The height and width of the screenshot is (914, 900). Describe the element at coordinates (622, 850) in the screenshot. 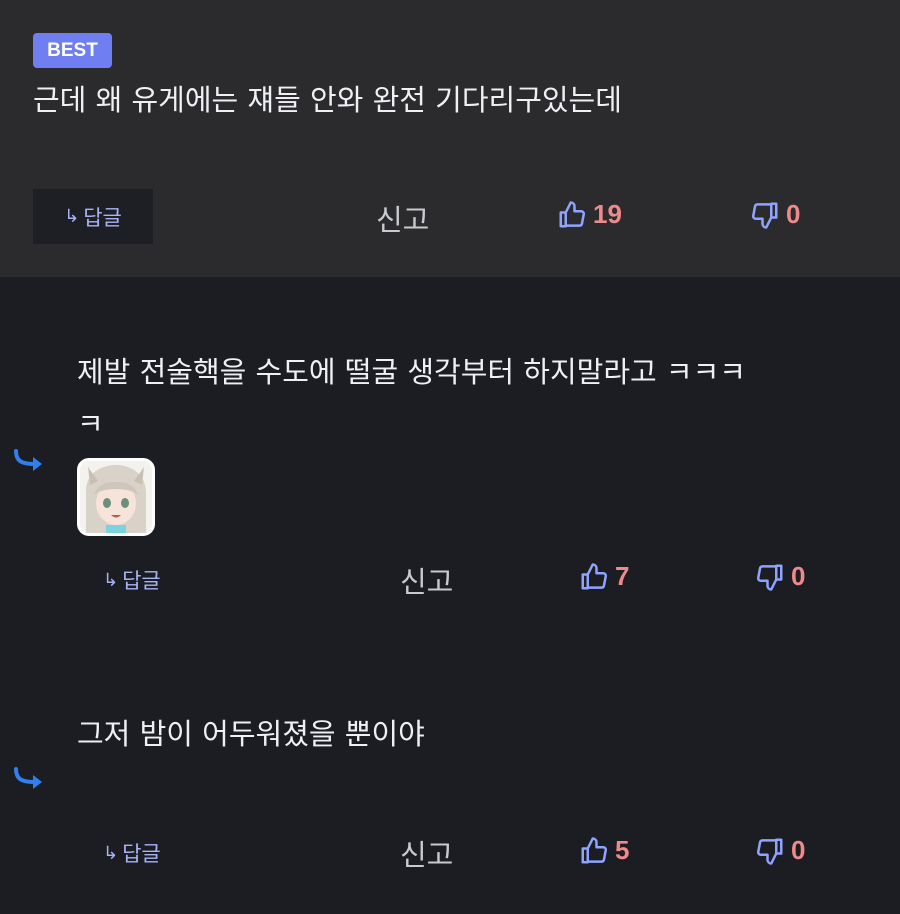

I see `like-count: 5` at that location.